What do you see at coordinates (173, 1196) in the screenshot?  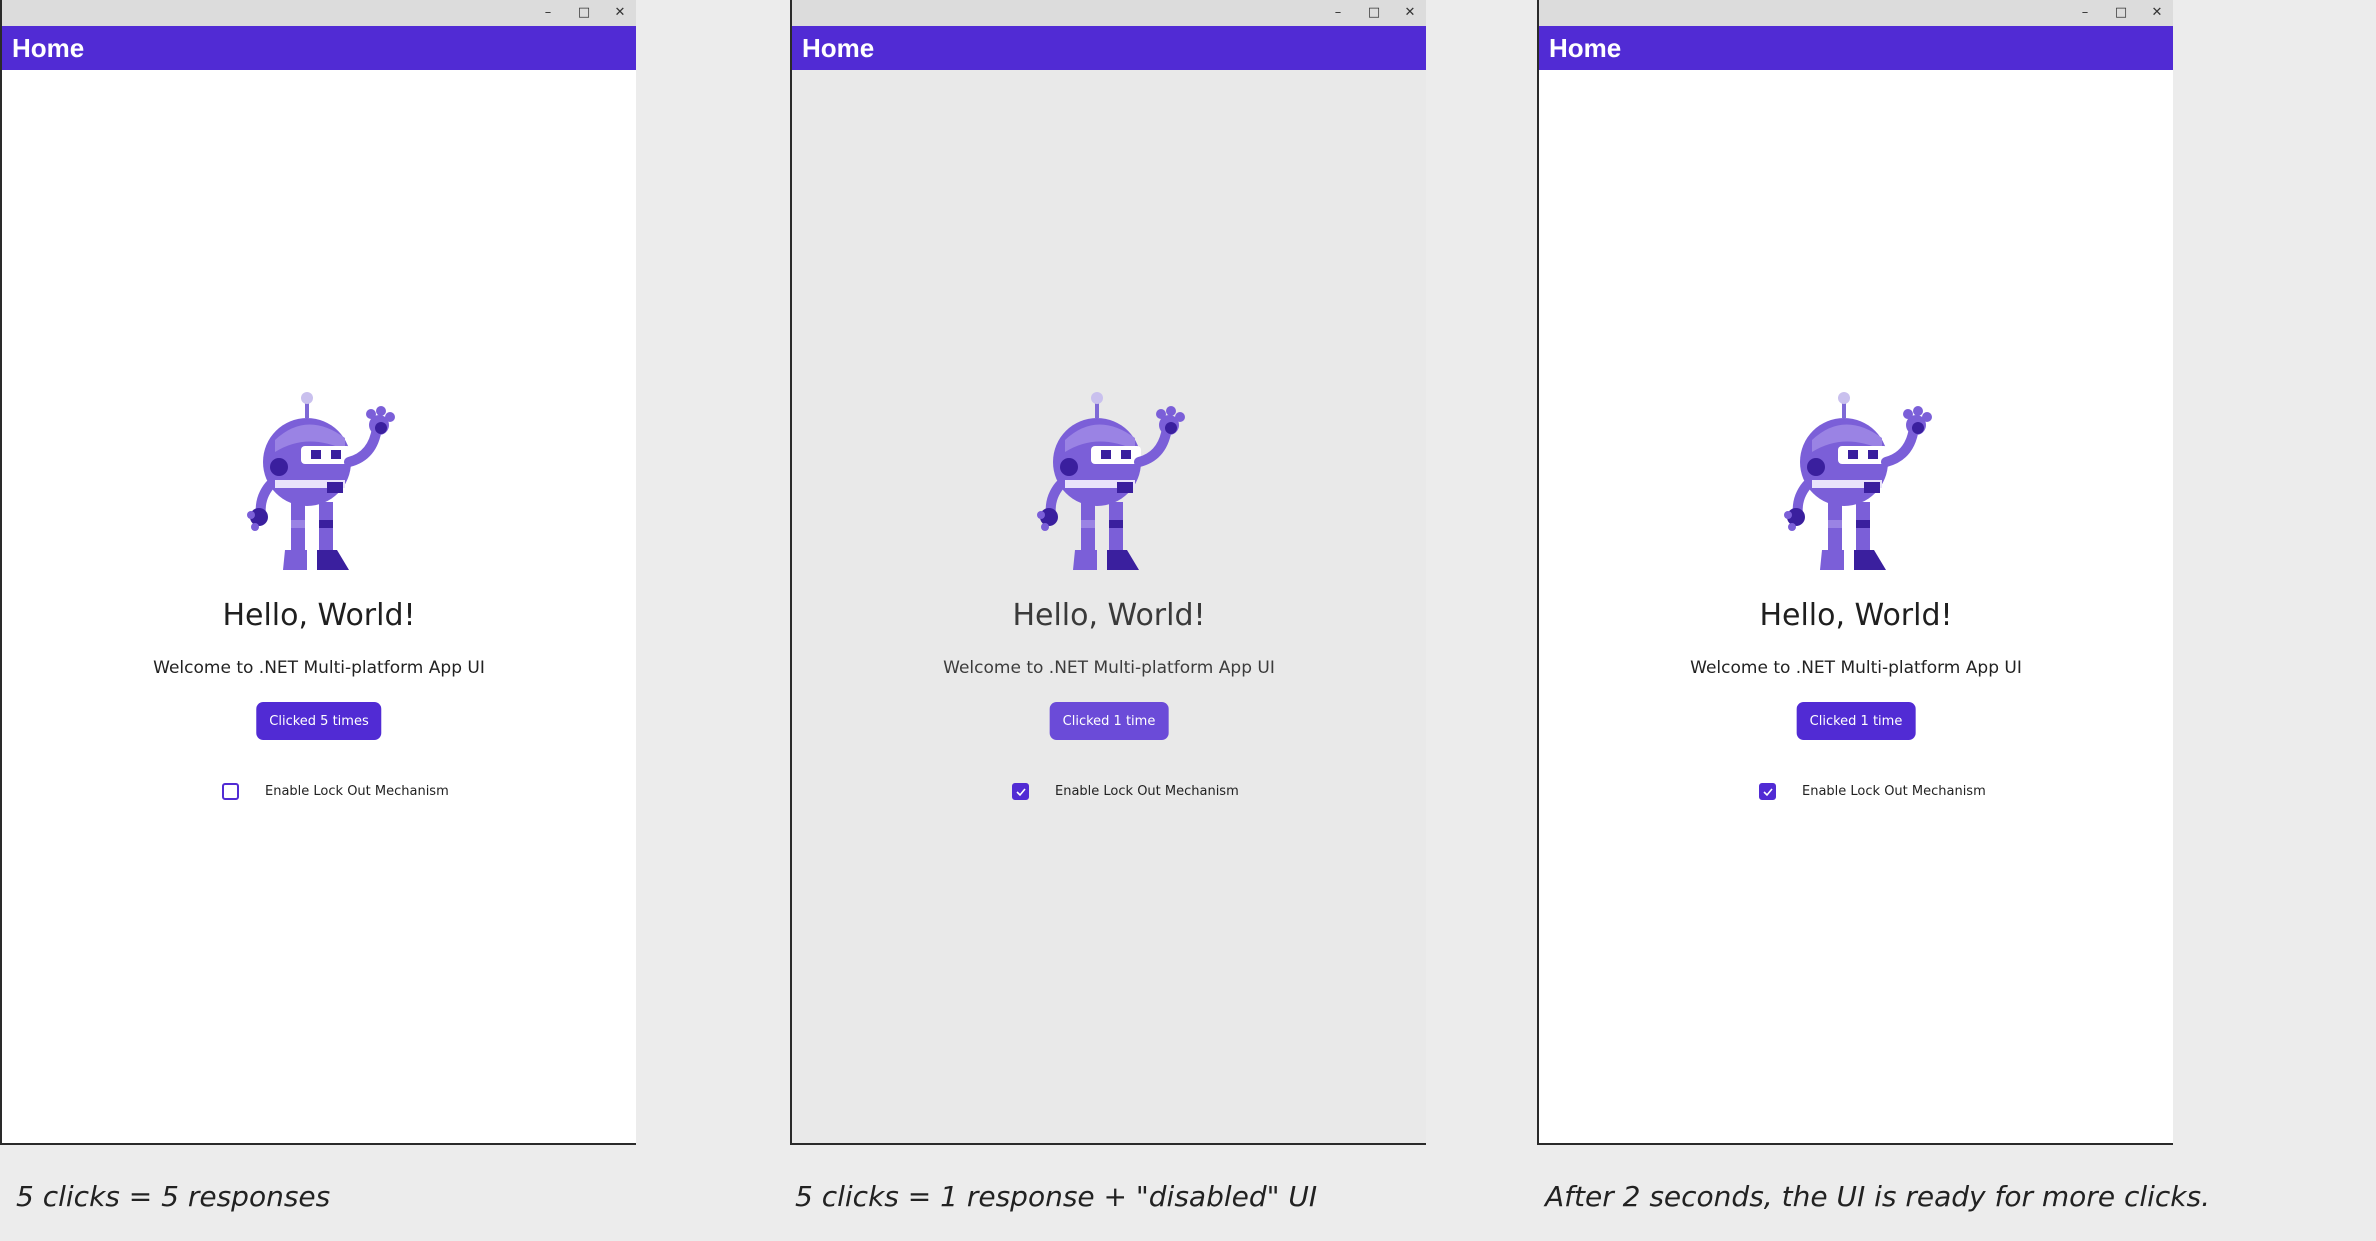 I see `caption-1: 5 clicks = 5 responses` at bounding box center [173, 1196].